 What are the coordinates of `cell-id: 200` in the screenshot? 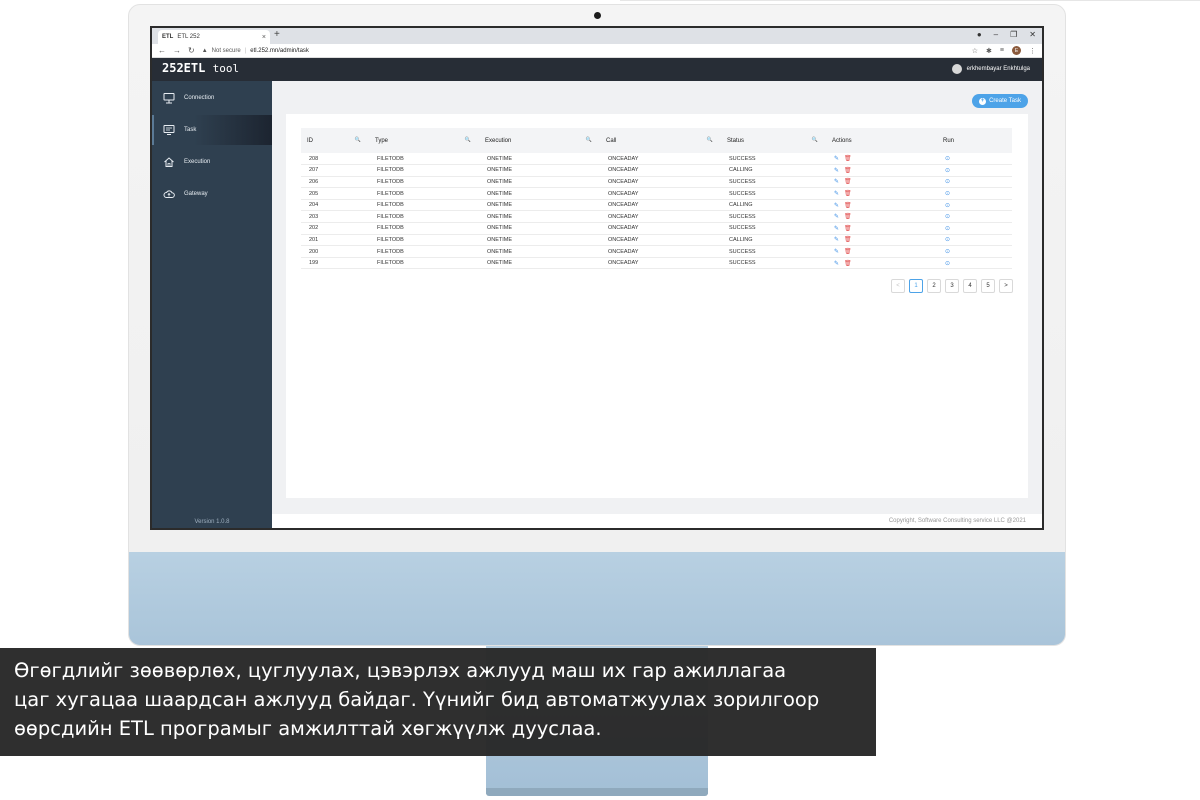 It's located at (335, 251).